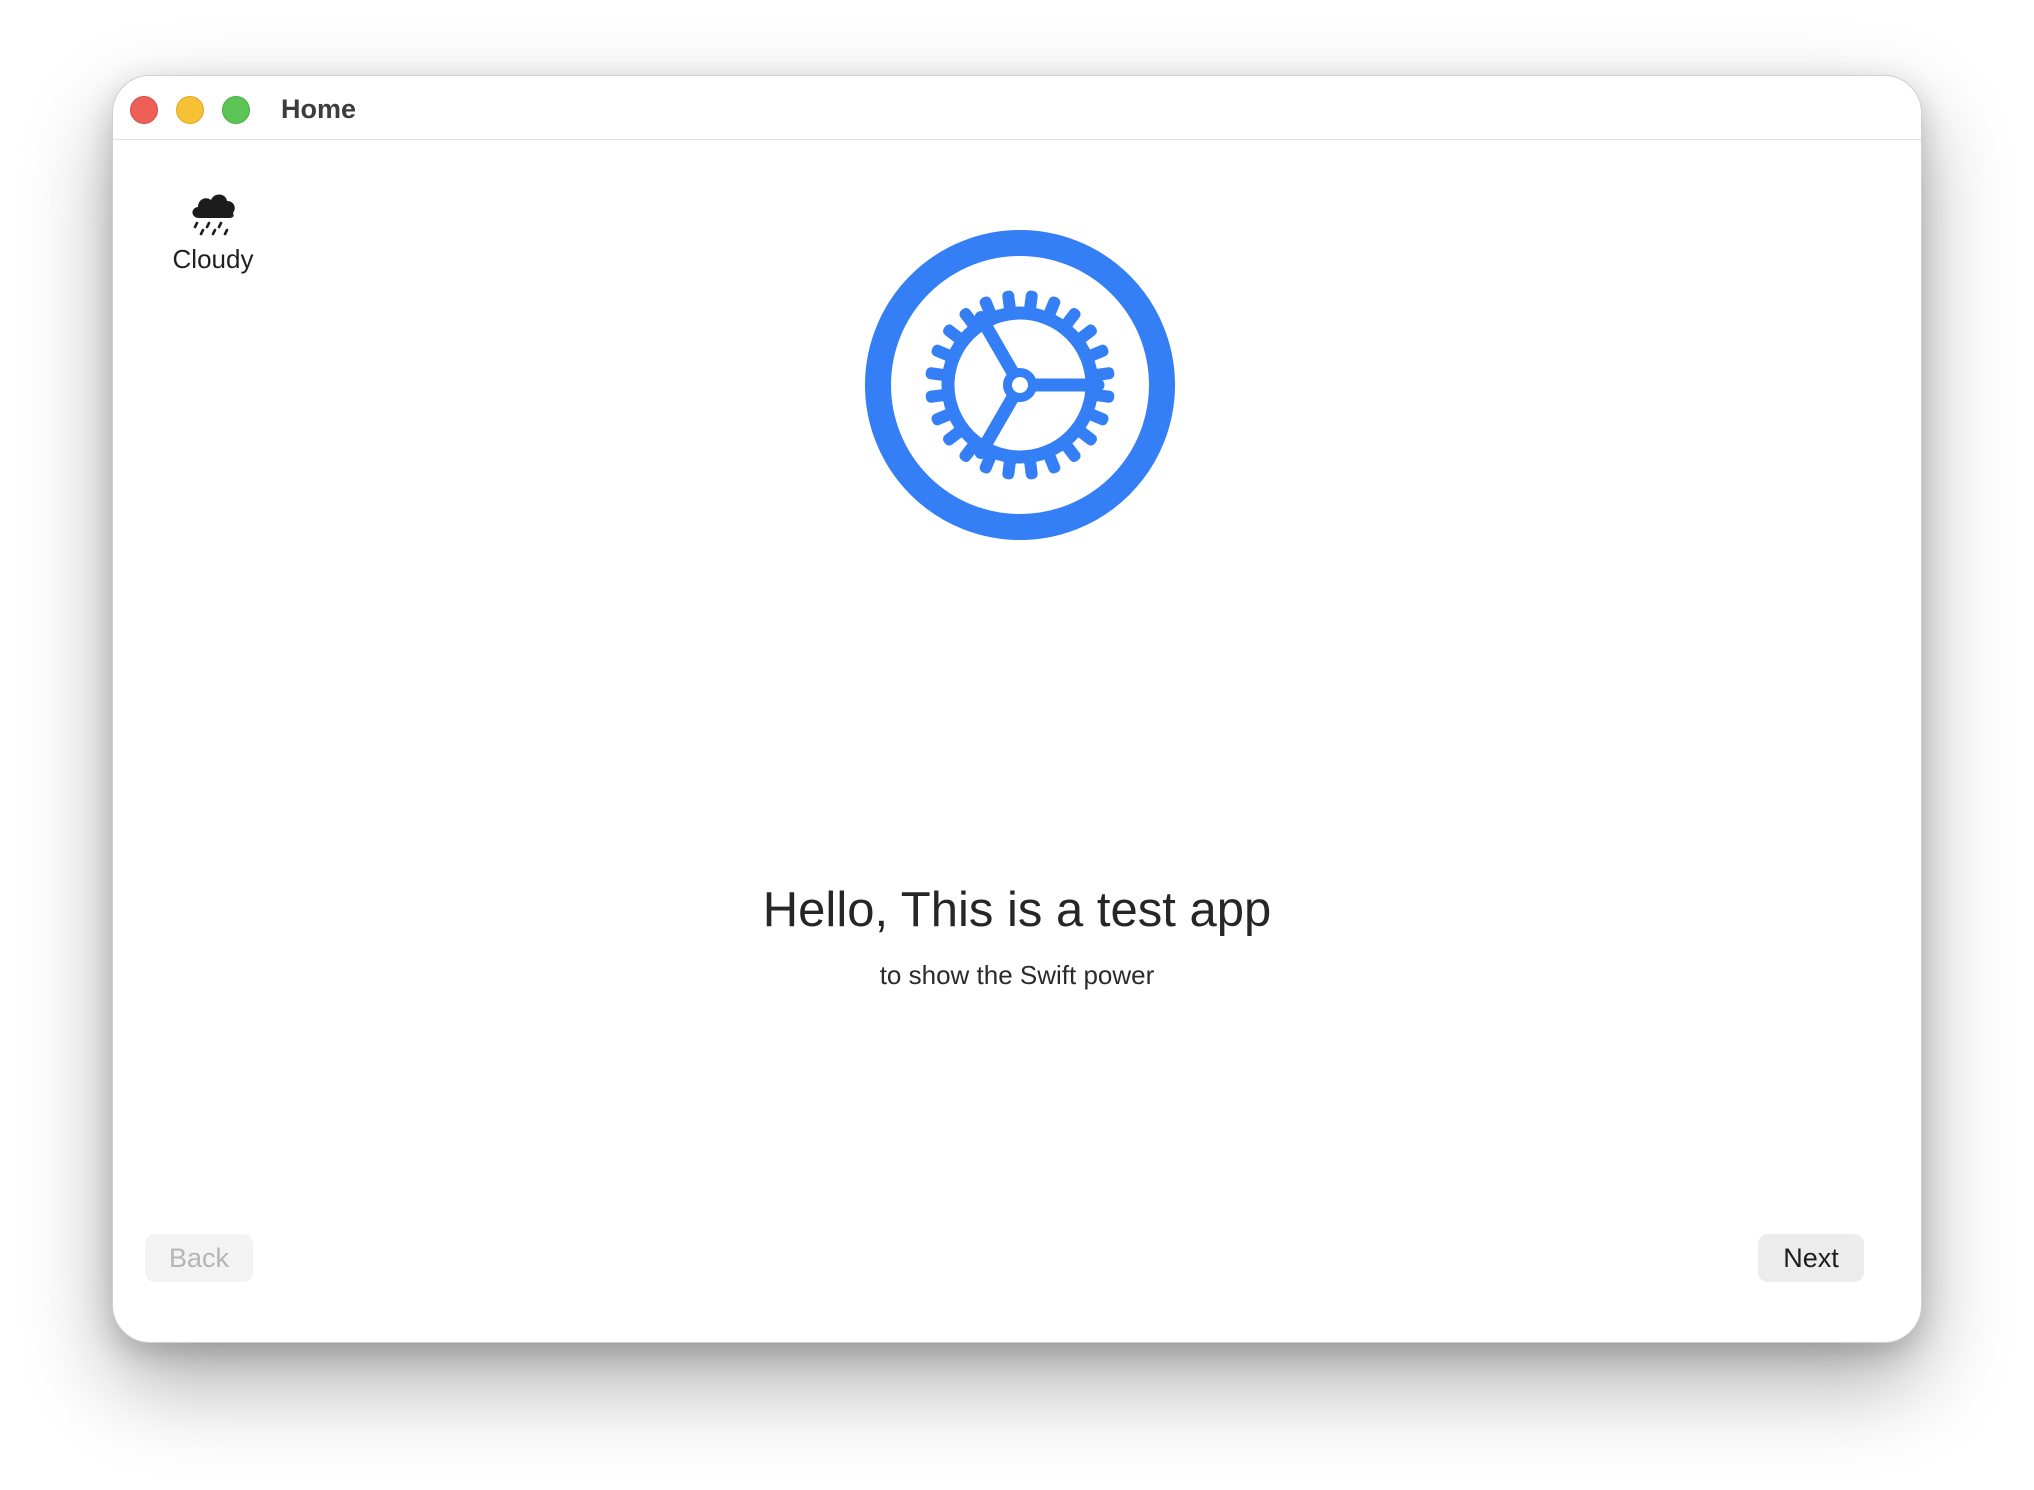  I want to click on back-button: Back, so click(199, 1258).